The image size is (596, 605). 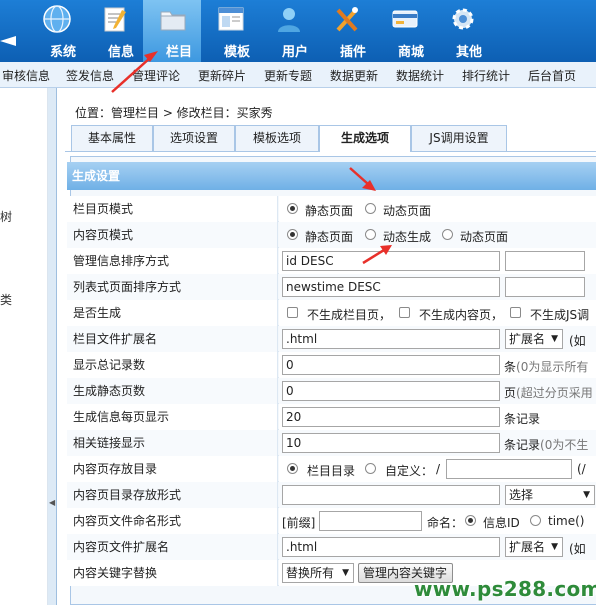 I want to click on panel-splitter: ◀, so click(x=52, y=346).